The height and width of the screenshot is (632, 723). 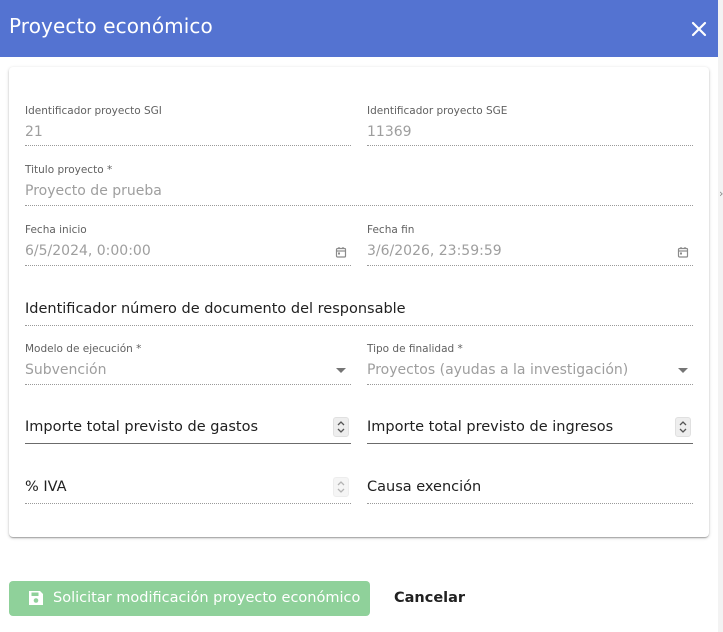 What do you see at coordinates (490, 427) in the screenshot?
I see `field-placeholder: Importe total previsto de ingresos` at bounding box center [490, 427].